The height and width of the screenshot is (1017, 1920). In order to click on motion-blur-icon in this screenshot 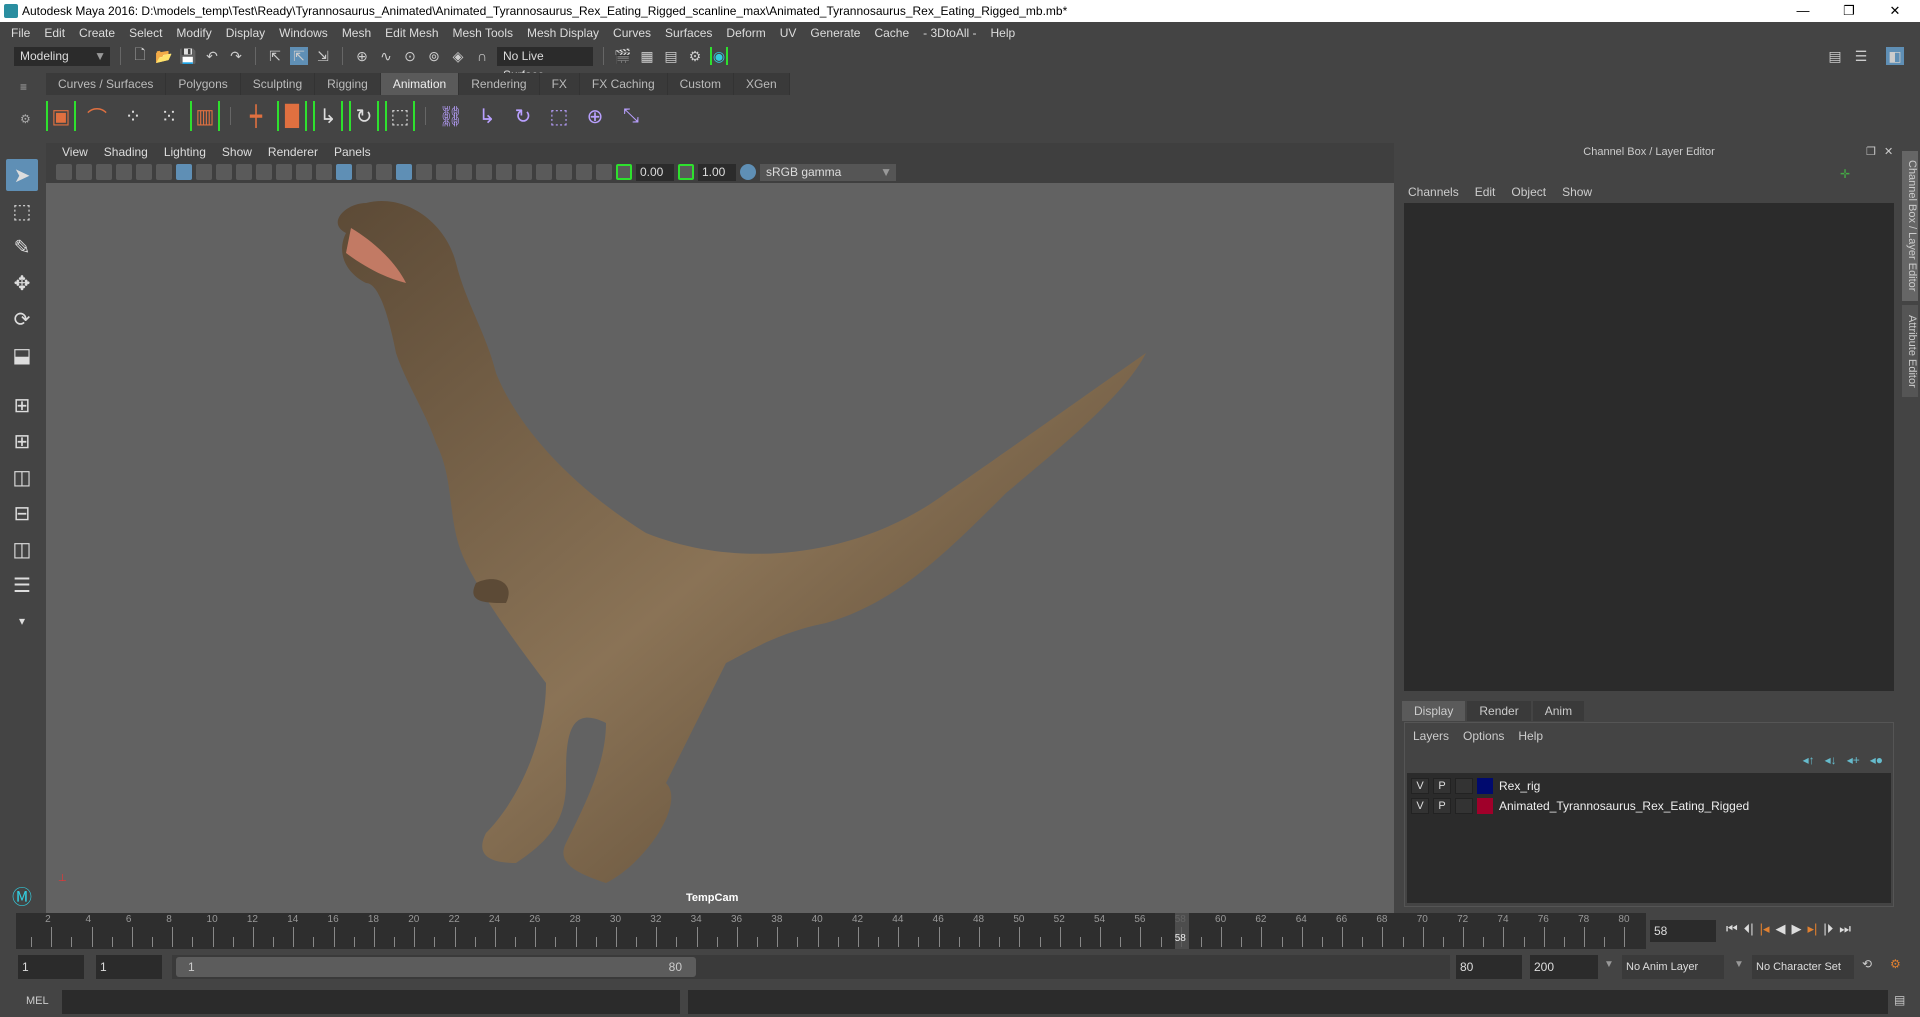, I will do `click(484, 172)`.